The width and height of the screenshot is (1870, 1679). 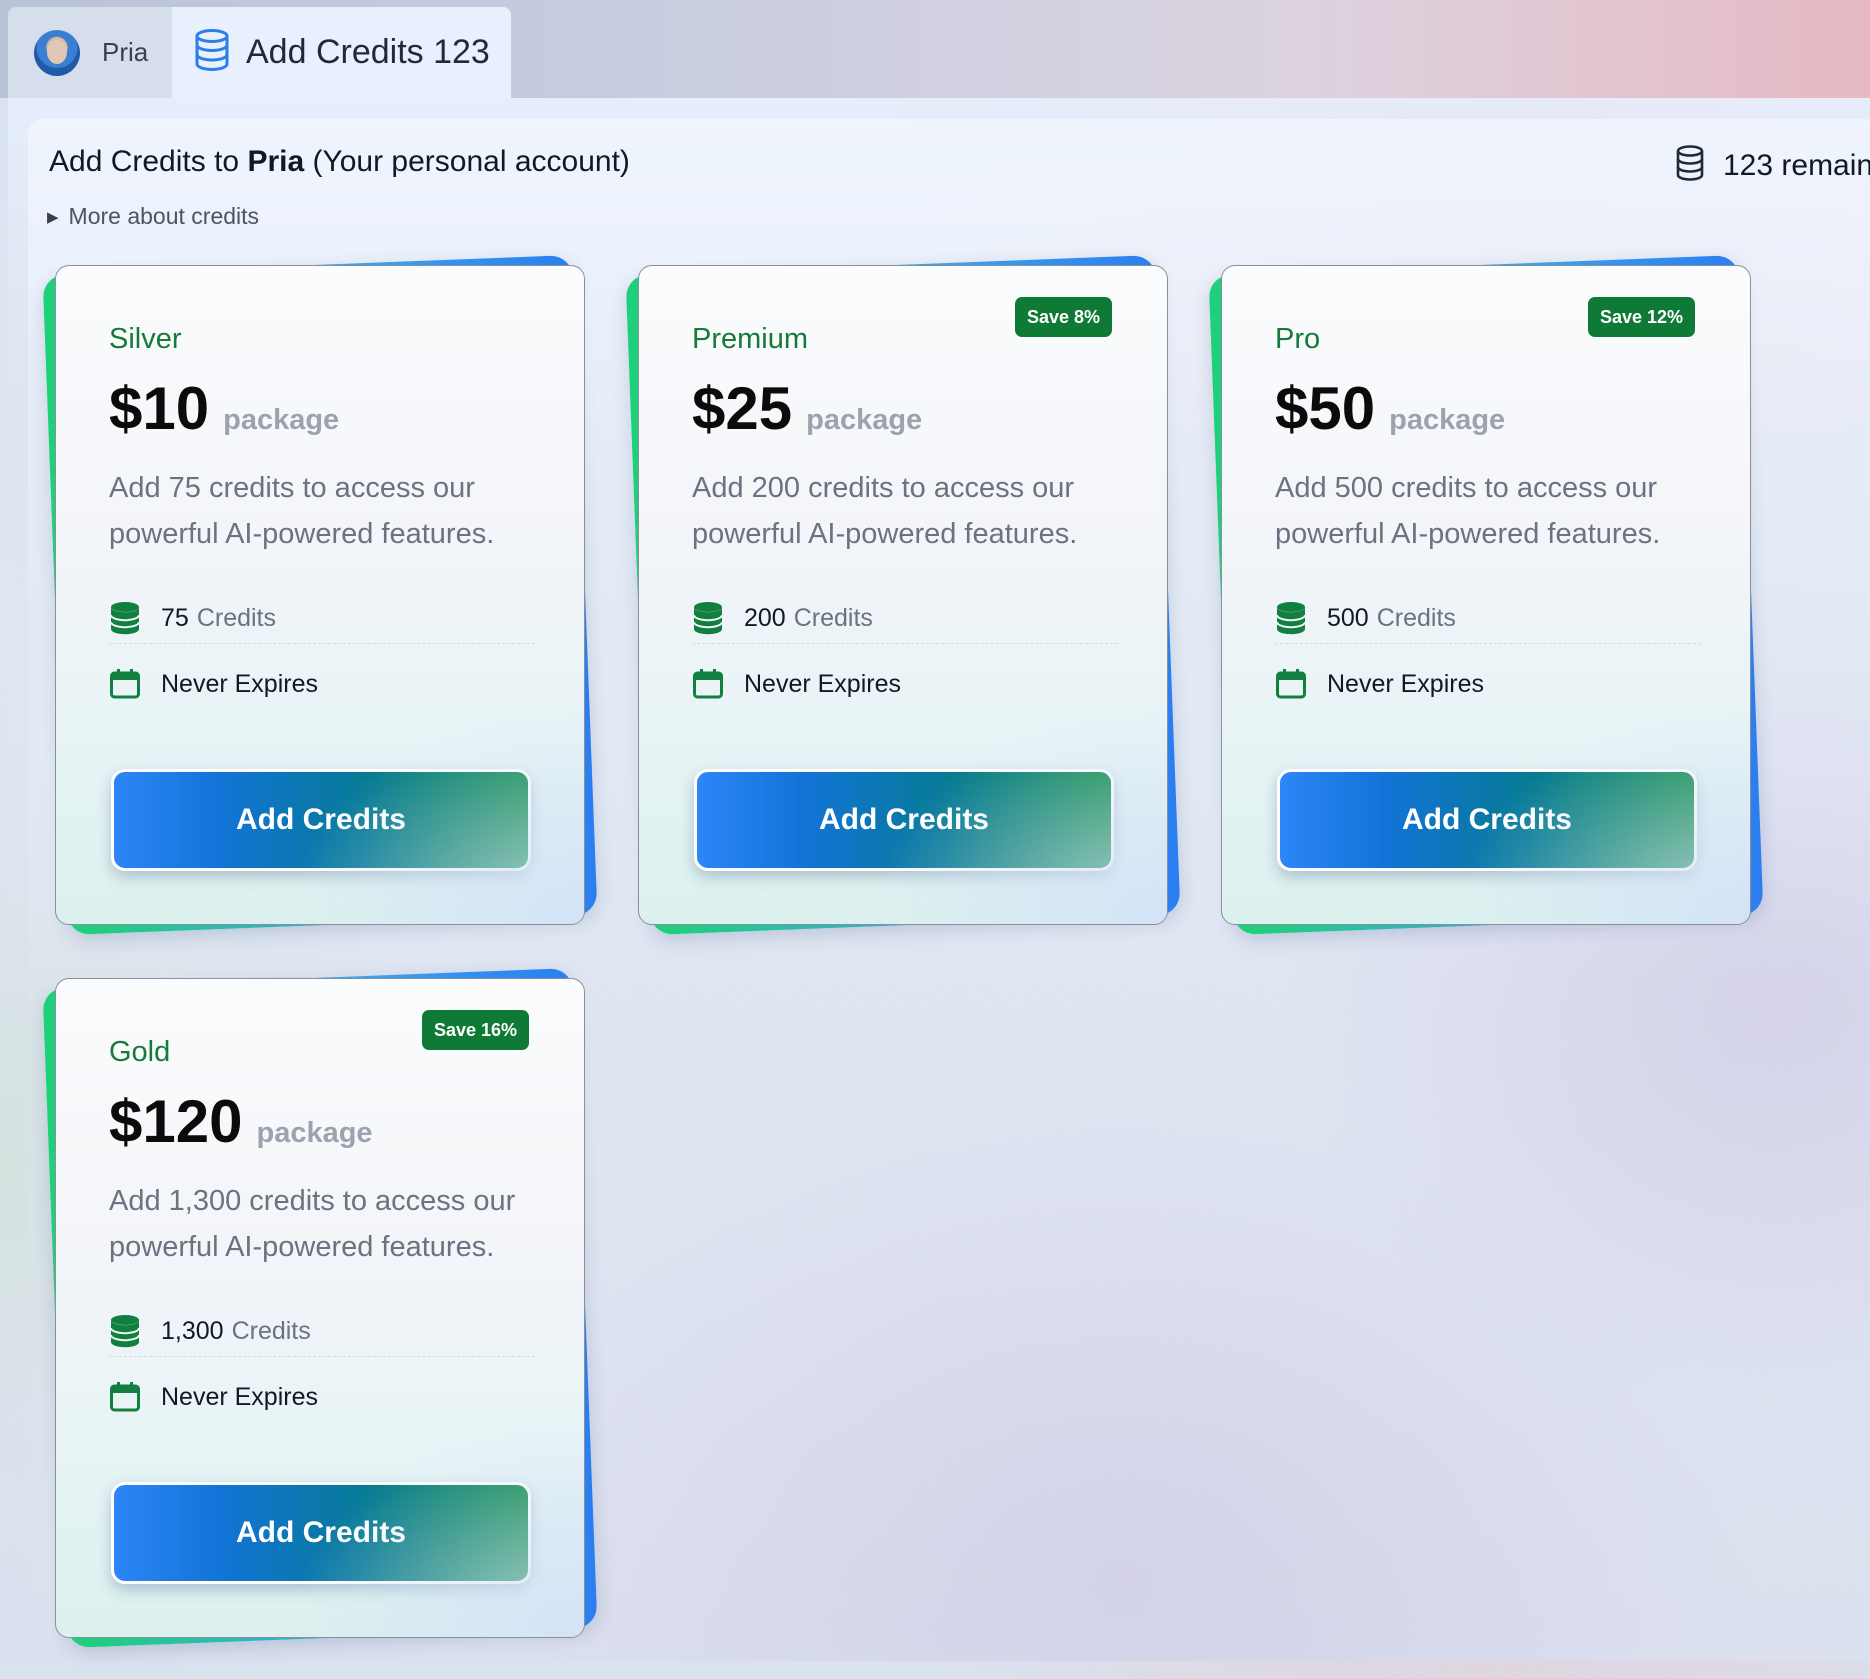 What do you see at coordinates (1796, 165) in the screenshot?
I see `credits-remaining-text: 123 remain` at bounding box center [1796, 165].